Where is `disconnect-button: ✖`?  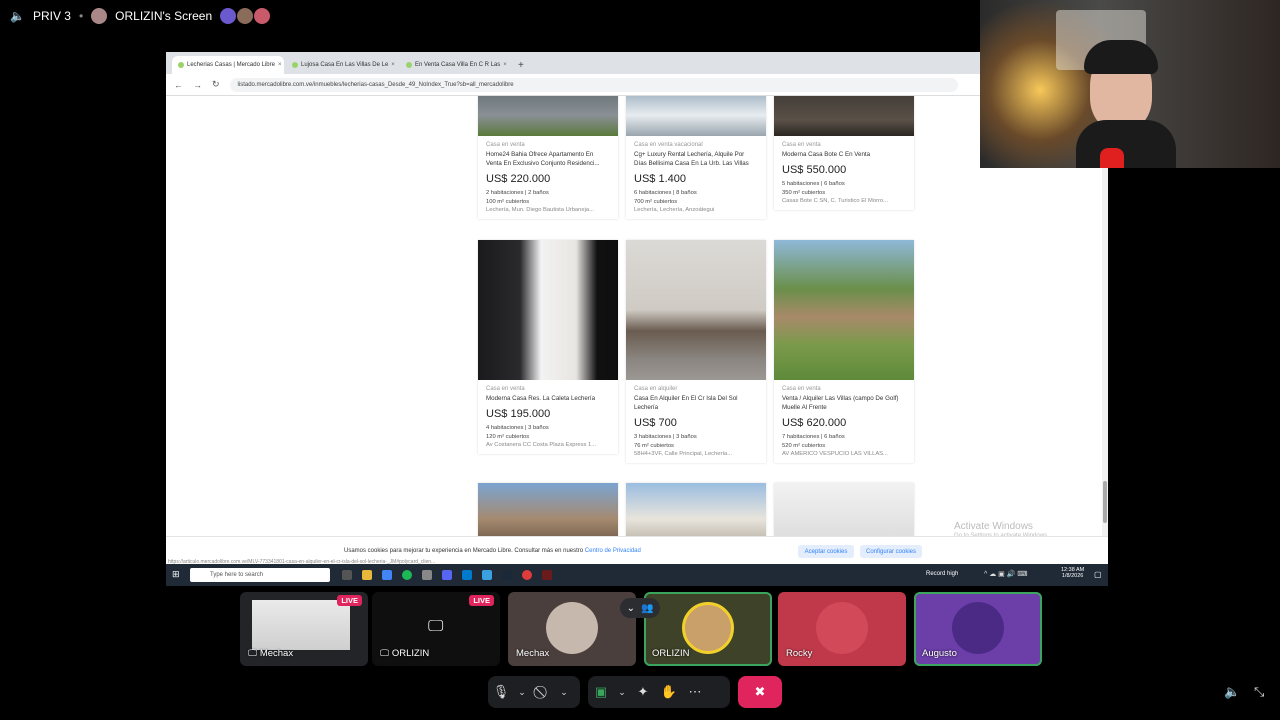 disconnect-button: ✖ is located at coordinates (760, 692).